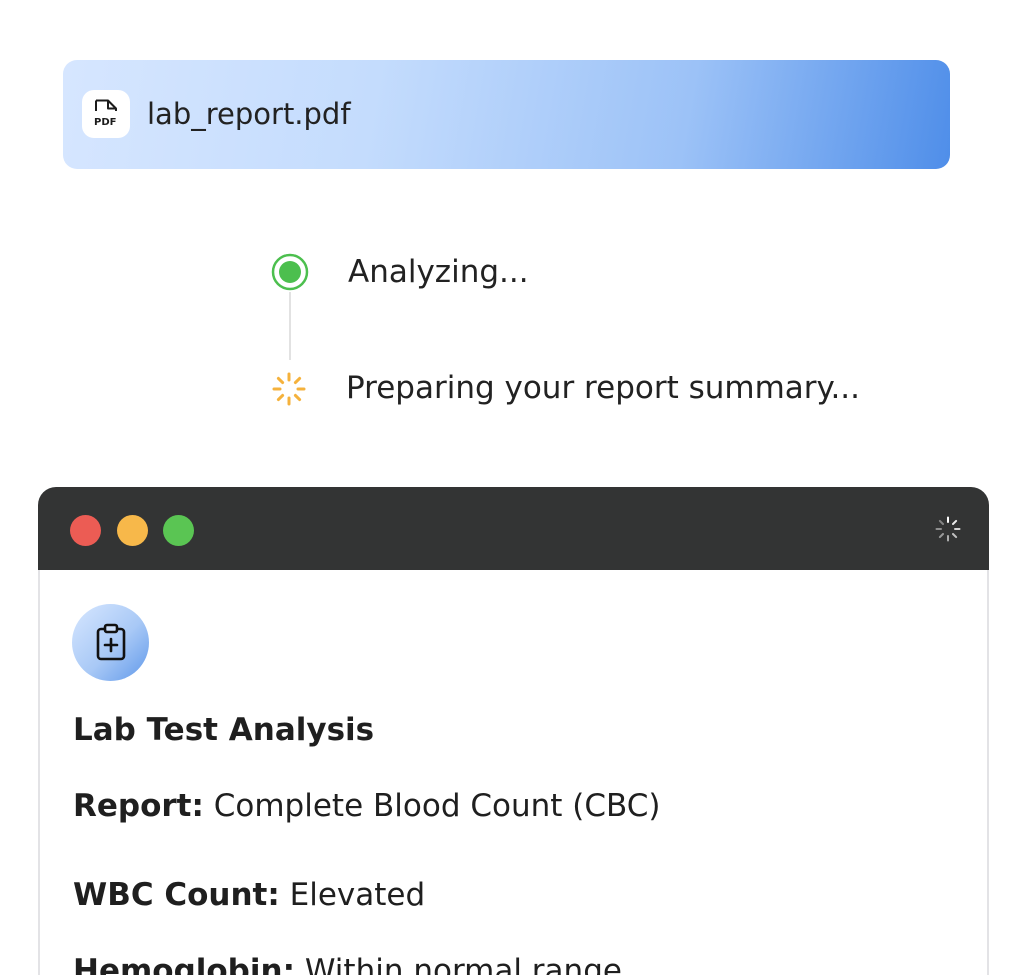 This screenshot has height=975, width=1024. I want to click on file-name: lab_report.pdf, so click(249, 114).